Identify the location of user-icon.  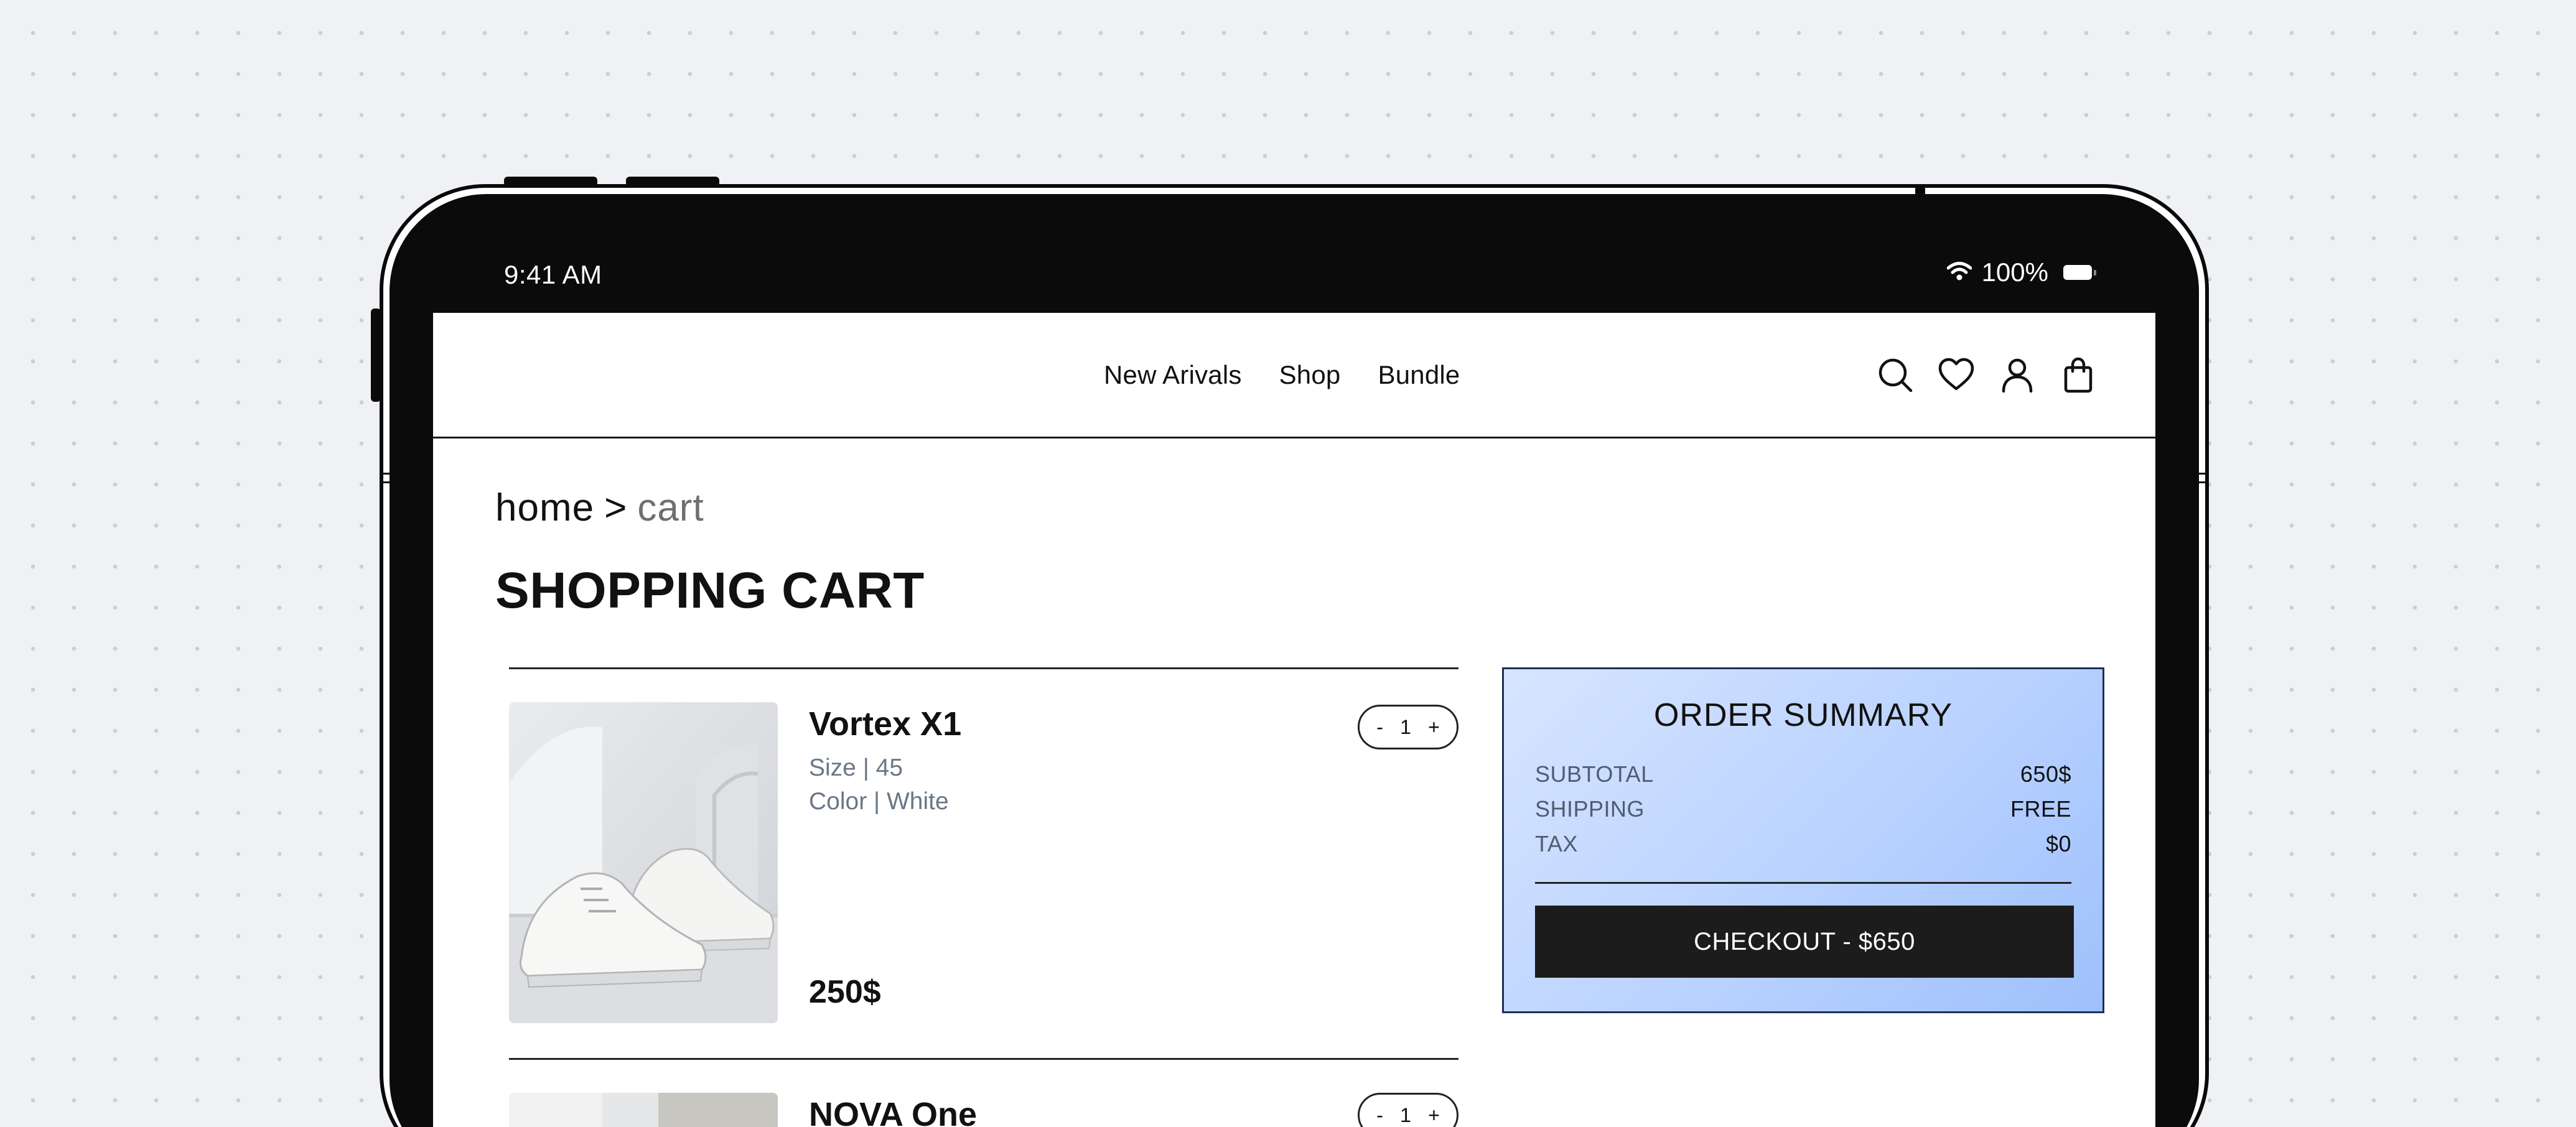
(2017, 375).